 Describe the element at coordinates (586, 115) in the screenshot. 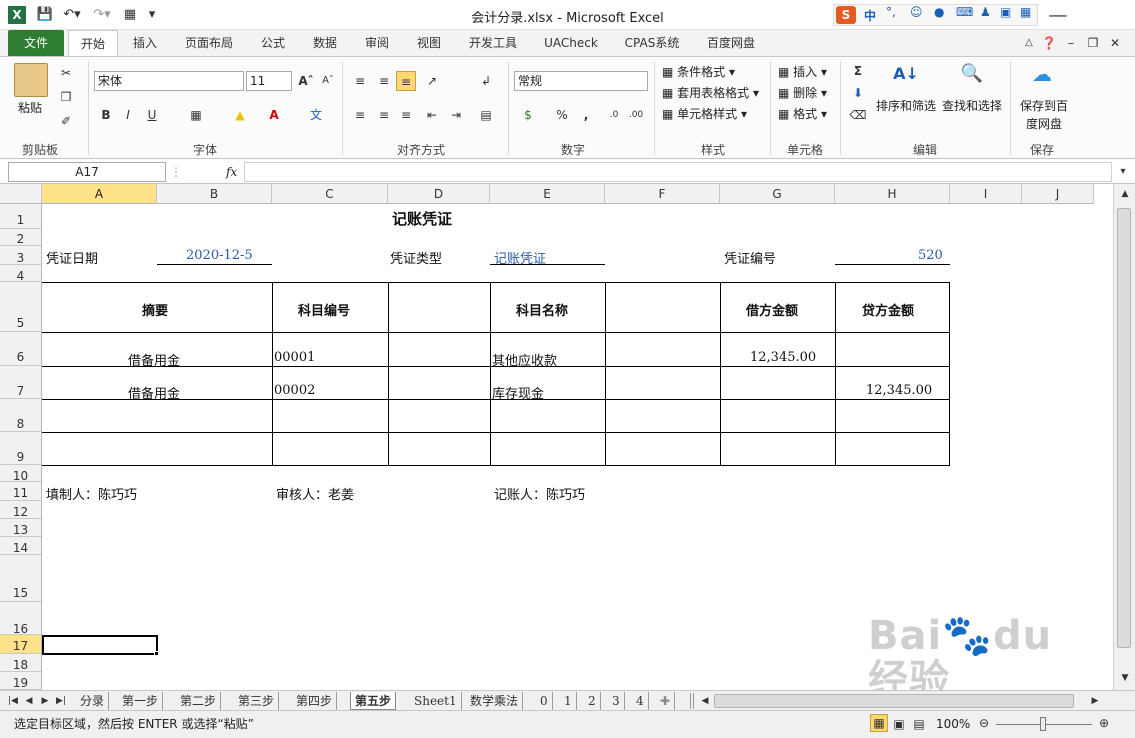

I see `comma-style-icon: ,` at that location.